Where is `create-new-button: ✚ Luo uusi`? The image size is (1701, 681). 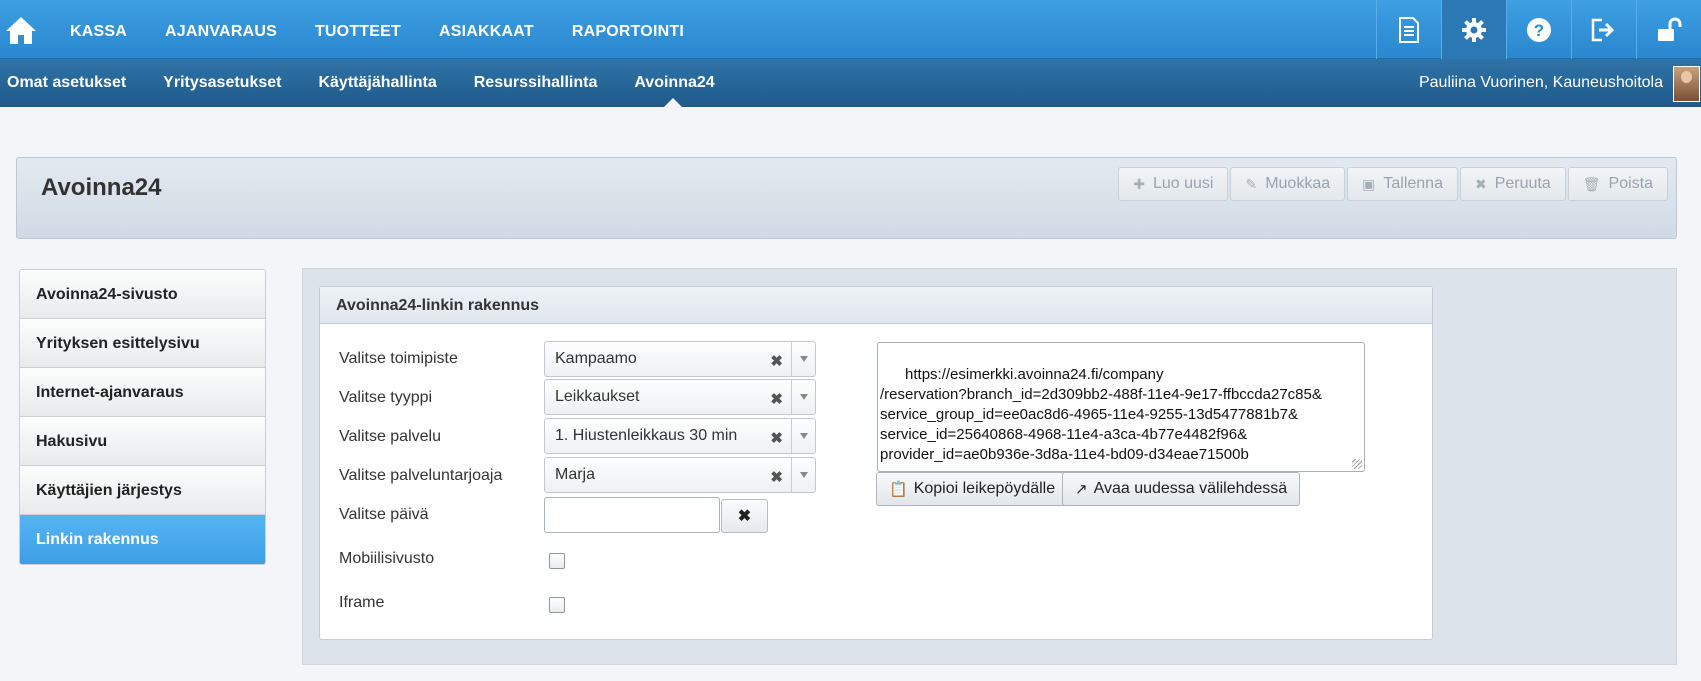
create-new-button: ✚ Luo uusi is located at coordinates (1173, 184).